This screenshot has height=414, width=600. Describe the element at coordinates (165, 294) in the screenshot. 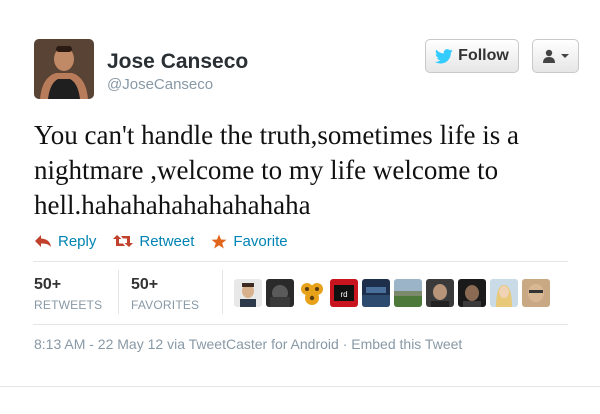

I see `favorites-stat: 50+ FAVORITES` at that location.